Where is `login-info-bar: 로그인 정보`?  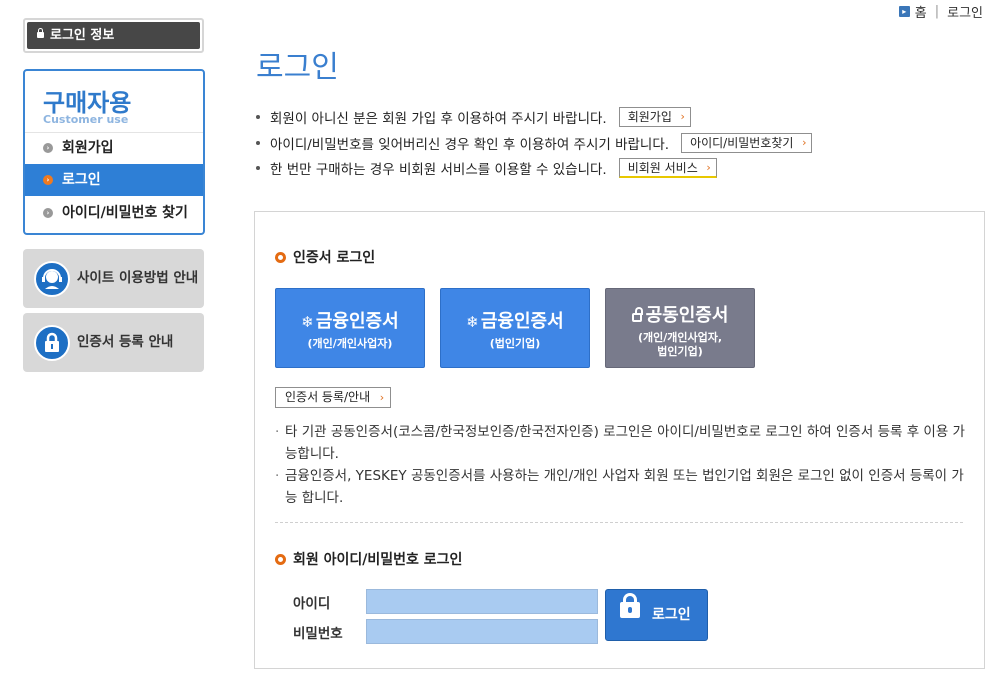 login-info-bar: 로그인 정보 is located at coordinates (113, 35).